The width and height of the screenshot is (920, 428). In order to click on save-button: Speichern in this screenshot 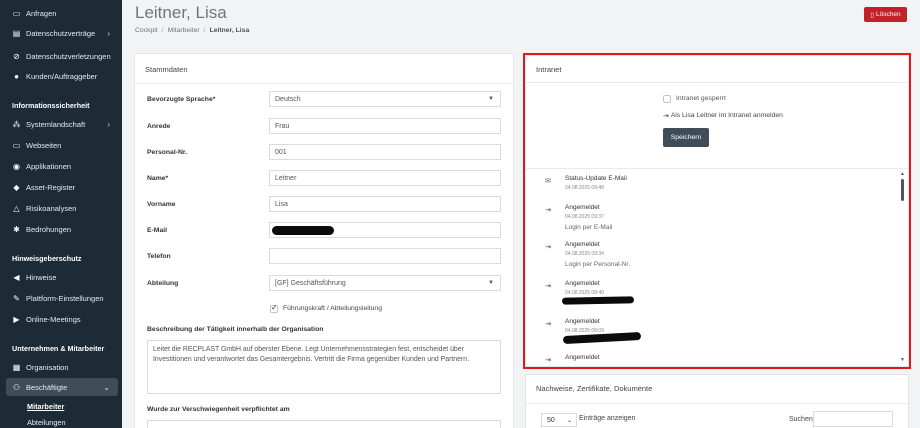, I will do `click(686, 137)`.